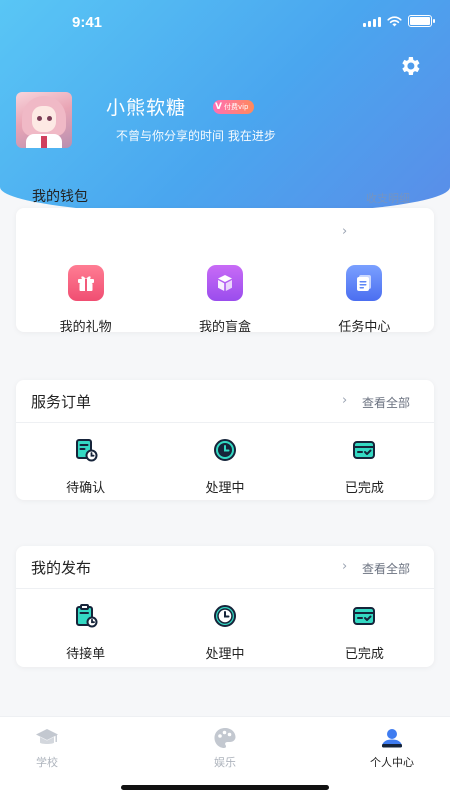 The image size is (450, 800). Describe the element at coordinates (60, 197) in the screenshot. I see `wallet-title: 我的钱包` at that location.